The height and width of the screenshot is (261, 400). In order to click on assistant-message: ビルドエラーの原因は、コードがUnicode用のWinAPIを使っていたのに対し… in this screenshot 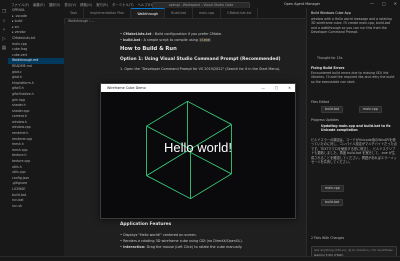, I will do `click(354, 151)`.